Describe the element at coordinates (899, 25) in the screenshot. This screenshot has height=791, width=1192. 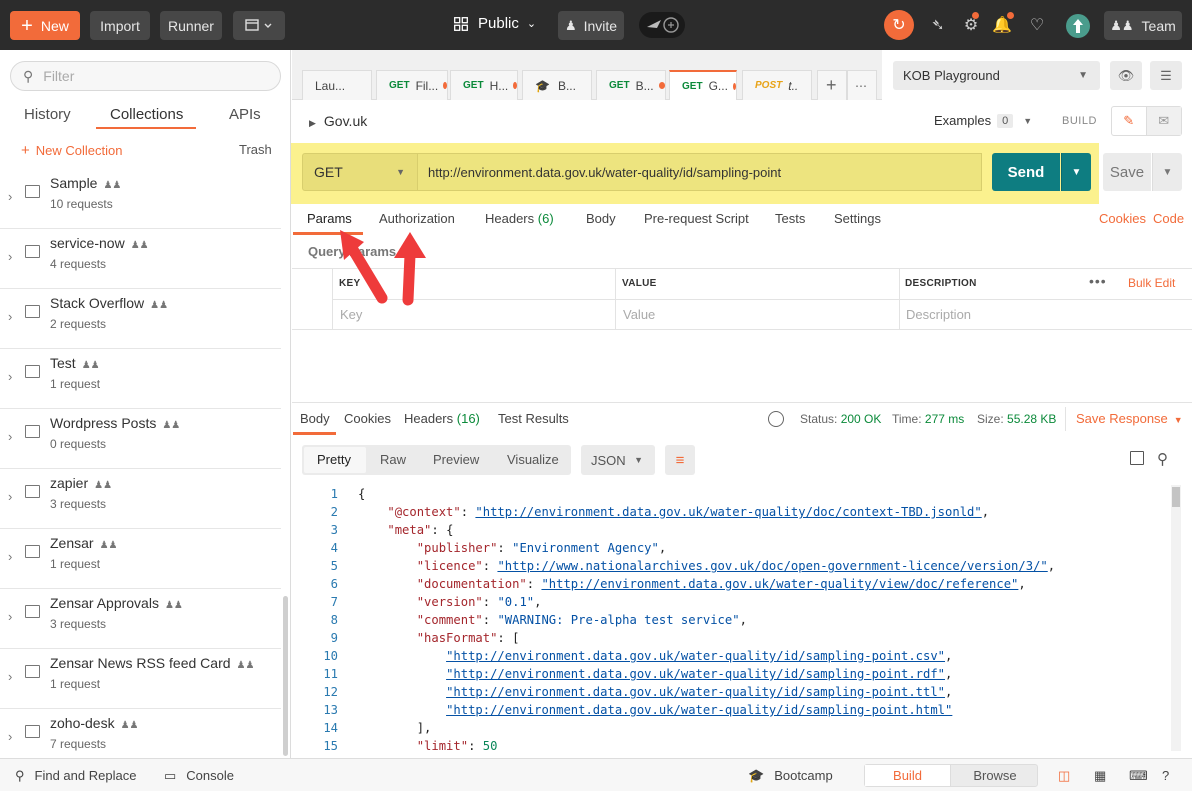
I see `sync-icon: ↻` at that location.